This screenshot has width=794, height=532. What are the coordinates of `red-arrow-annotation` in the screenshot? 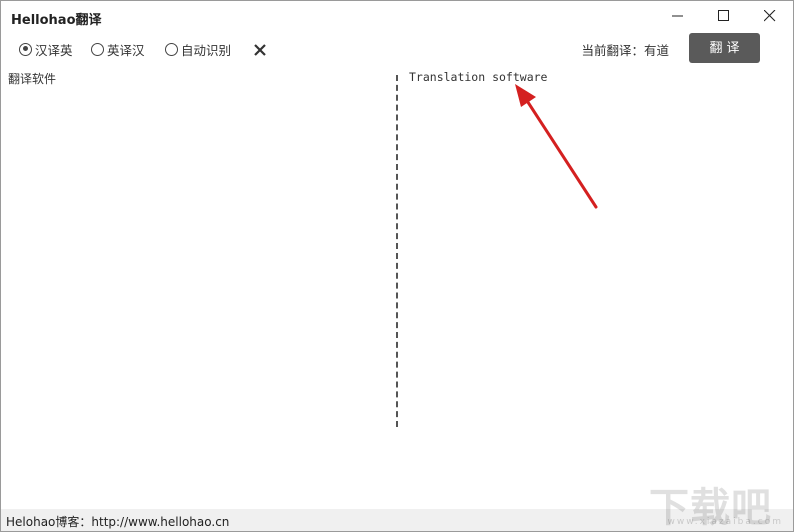 It's located at (556, 146).